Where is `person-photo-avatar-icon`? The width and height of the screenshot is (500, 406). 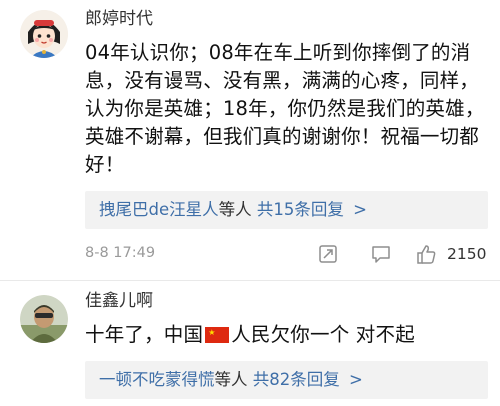
person-photo-avatar-icon is located at coordinates (44, 319).